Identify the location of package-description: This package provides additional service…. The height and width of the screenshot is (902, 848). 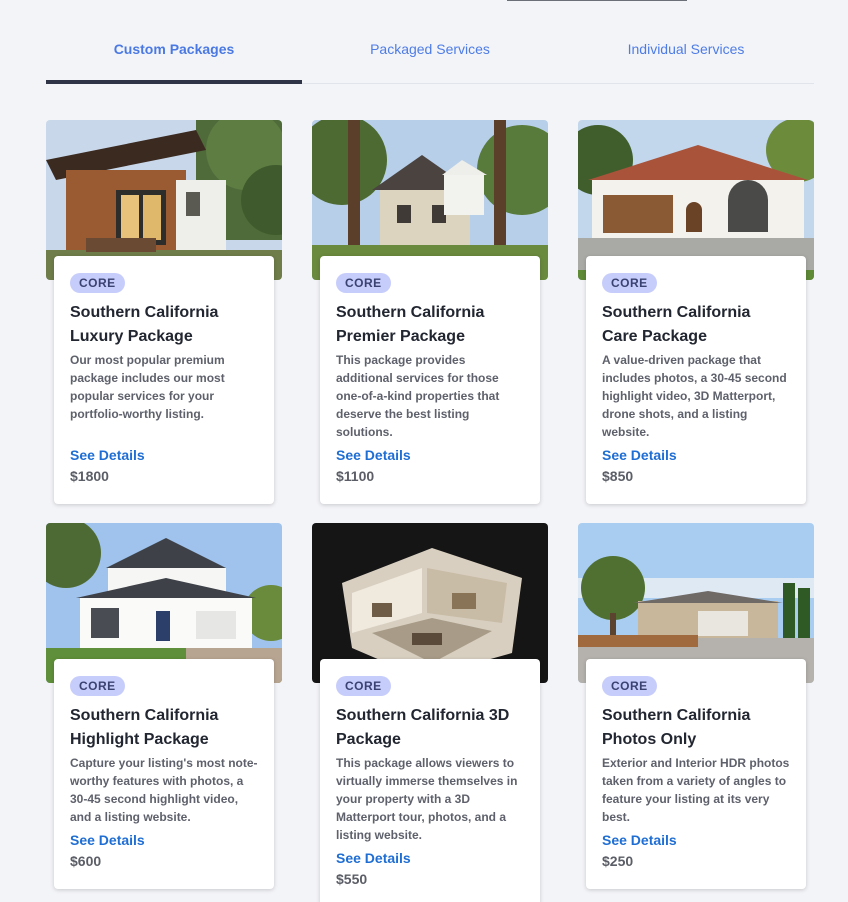
(418, 396).